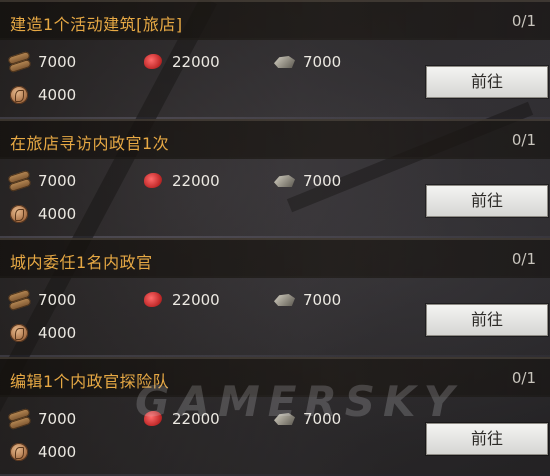  Describe the element at coordinates (299, 401) in the screenshot. I see `watermark: GAMERSKY` at that location.